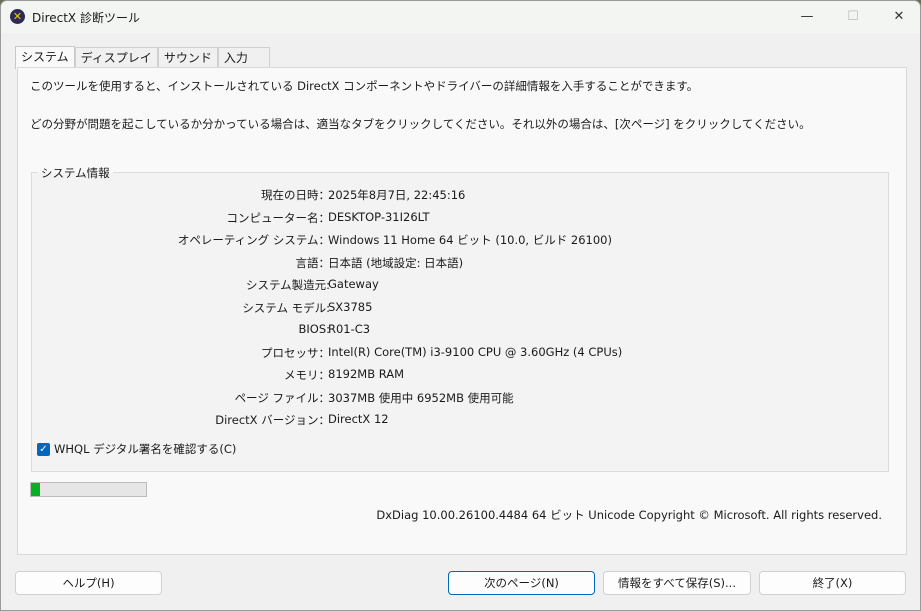 The height and width of the screenshot is (611, 921). Describe the element at coordinates (307, 375) in the screenshot. I see `info-label: メモリ：` at that location.